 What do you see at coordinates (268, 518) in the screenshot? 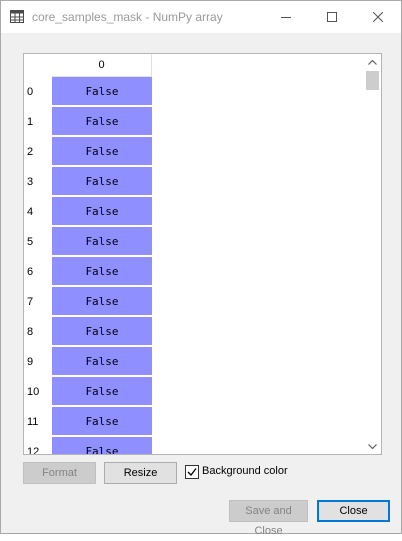
I see `save-and-close-button: Save and Close` at bounding box center [268, 518].